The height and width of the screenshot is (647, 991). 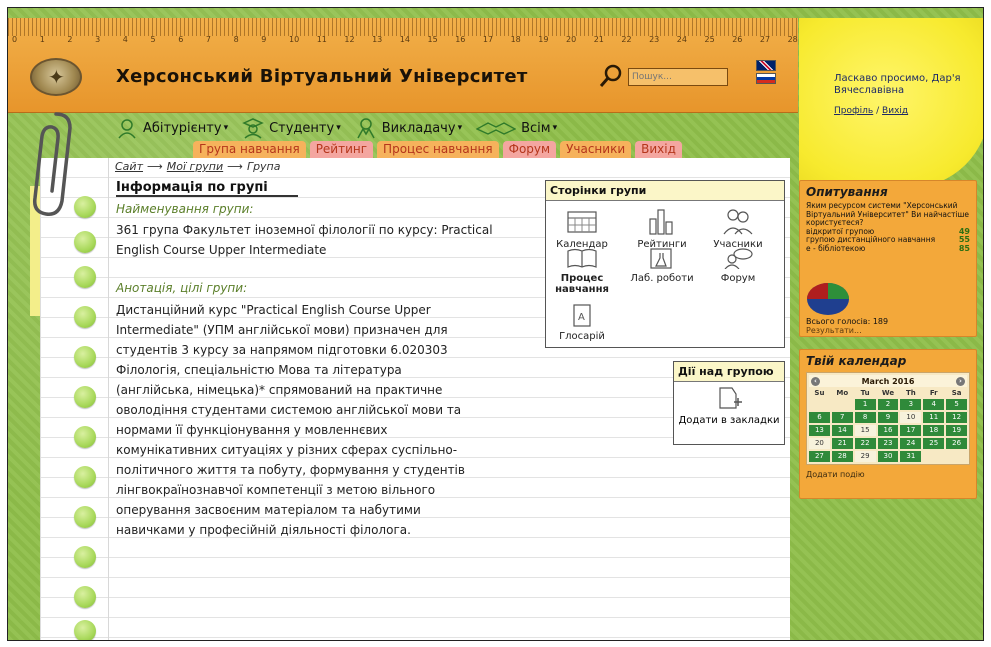 What do you see at coordinates (418, 128) in the screenshot?
I see `nav-teacher-label: Викладачу` at bounding box center [418, 128].